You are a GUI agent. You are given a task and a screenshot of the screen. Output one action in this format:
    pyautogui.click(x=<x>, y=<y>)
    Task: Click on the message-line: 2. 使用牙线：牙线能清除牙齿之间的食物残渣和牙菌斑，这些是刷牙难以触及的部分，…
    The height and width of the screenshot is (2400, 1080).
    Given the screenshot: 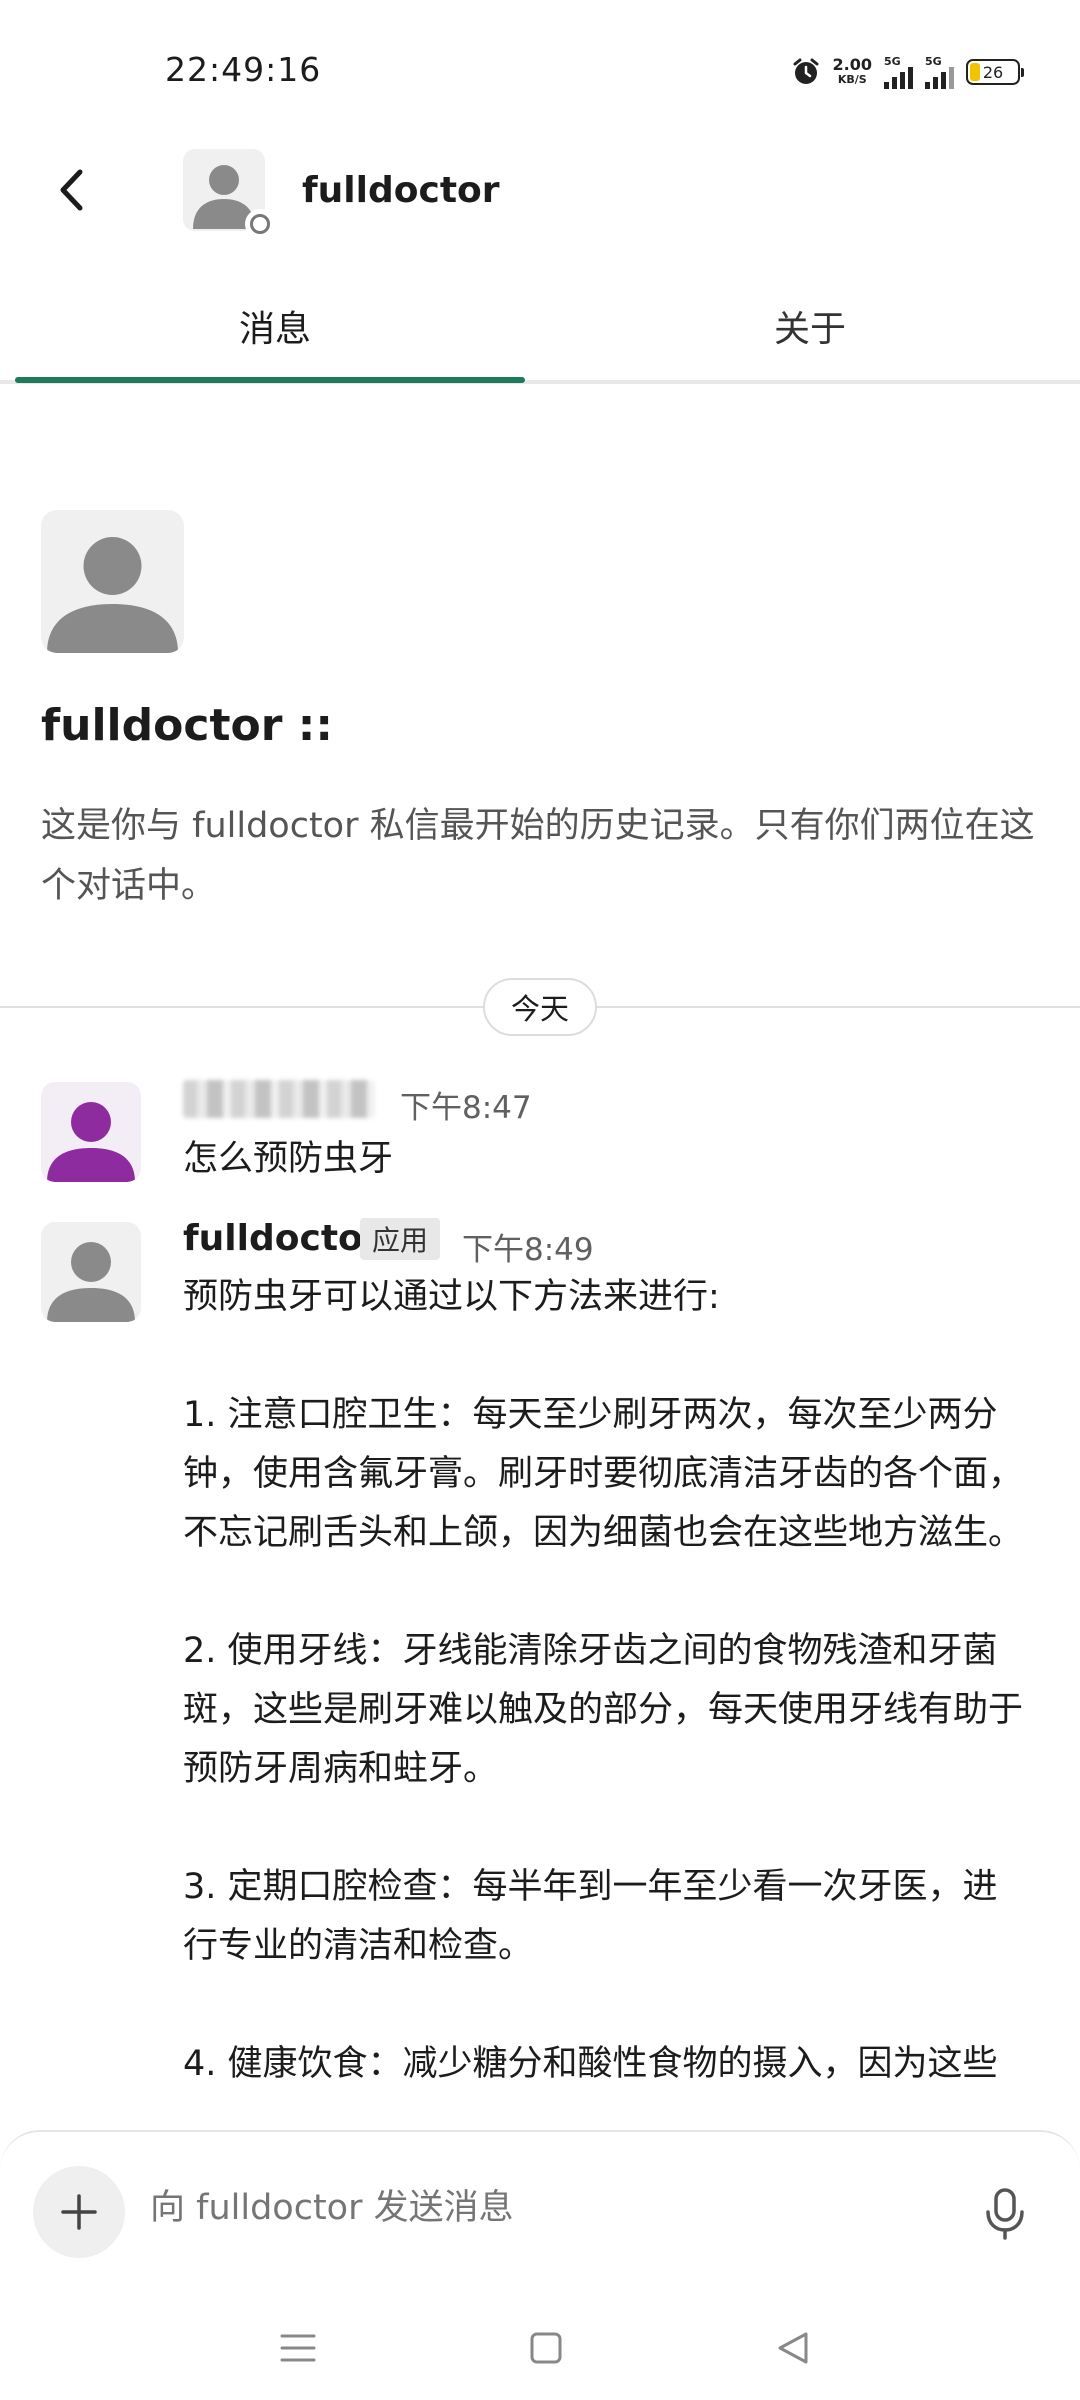 What is the action you would take?
    pyautogui.click(x=603, y=1710)
    